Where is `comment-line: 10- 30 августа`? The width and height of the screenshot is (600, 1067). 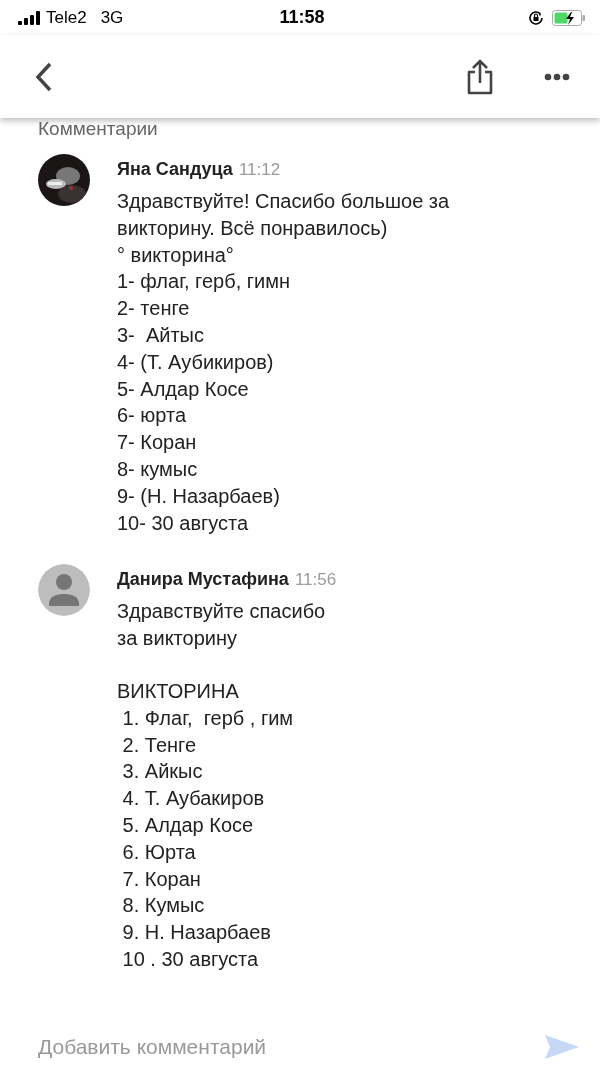 comment-line: 10- 30 августа is located at coordinates (183, 523).